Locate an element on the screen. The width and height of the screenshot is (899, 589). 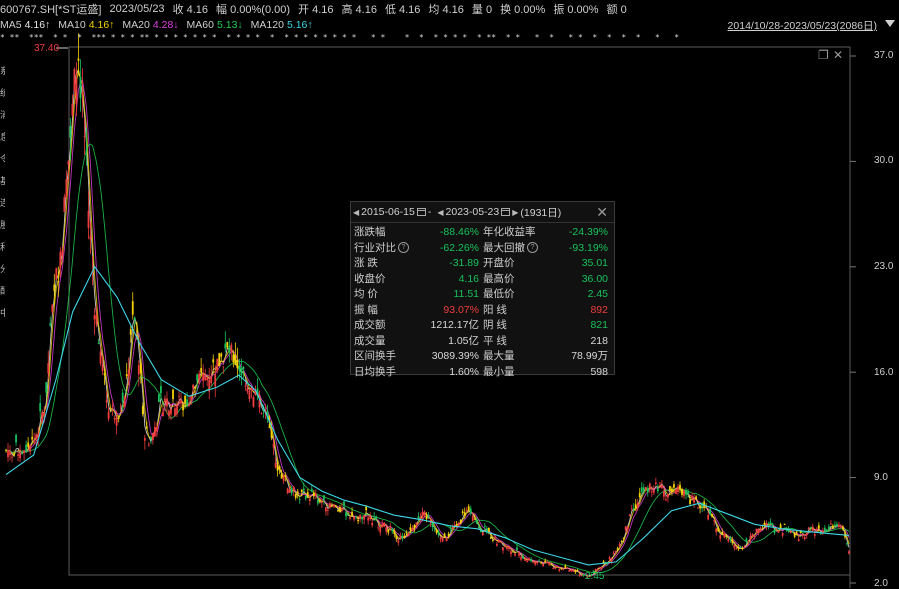
left-strip-item: 基 is located at coordinates (2, 180).